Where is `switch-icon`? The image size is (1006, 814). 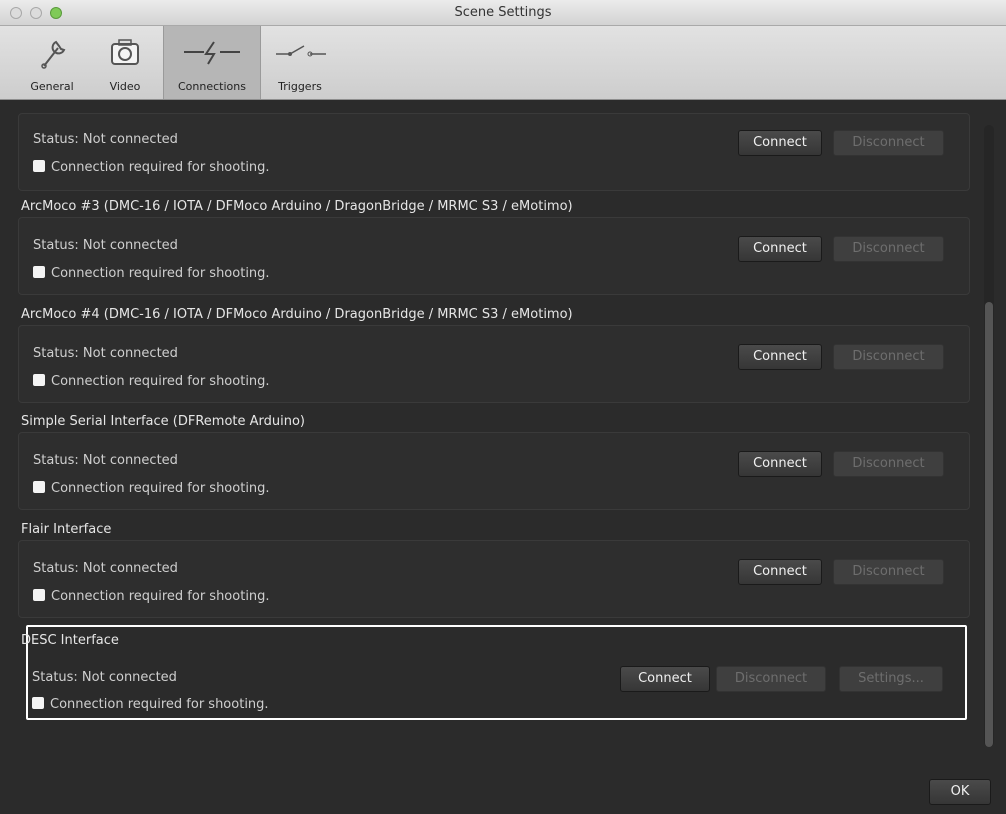 switch-icon is located at coordinates (300, 52).